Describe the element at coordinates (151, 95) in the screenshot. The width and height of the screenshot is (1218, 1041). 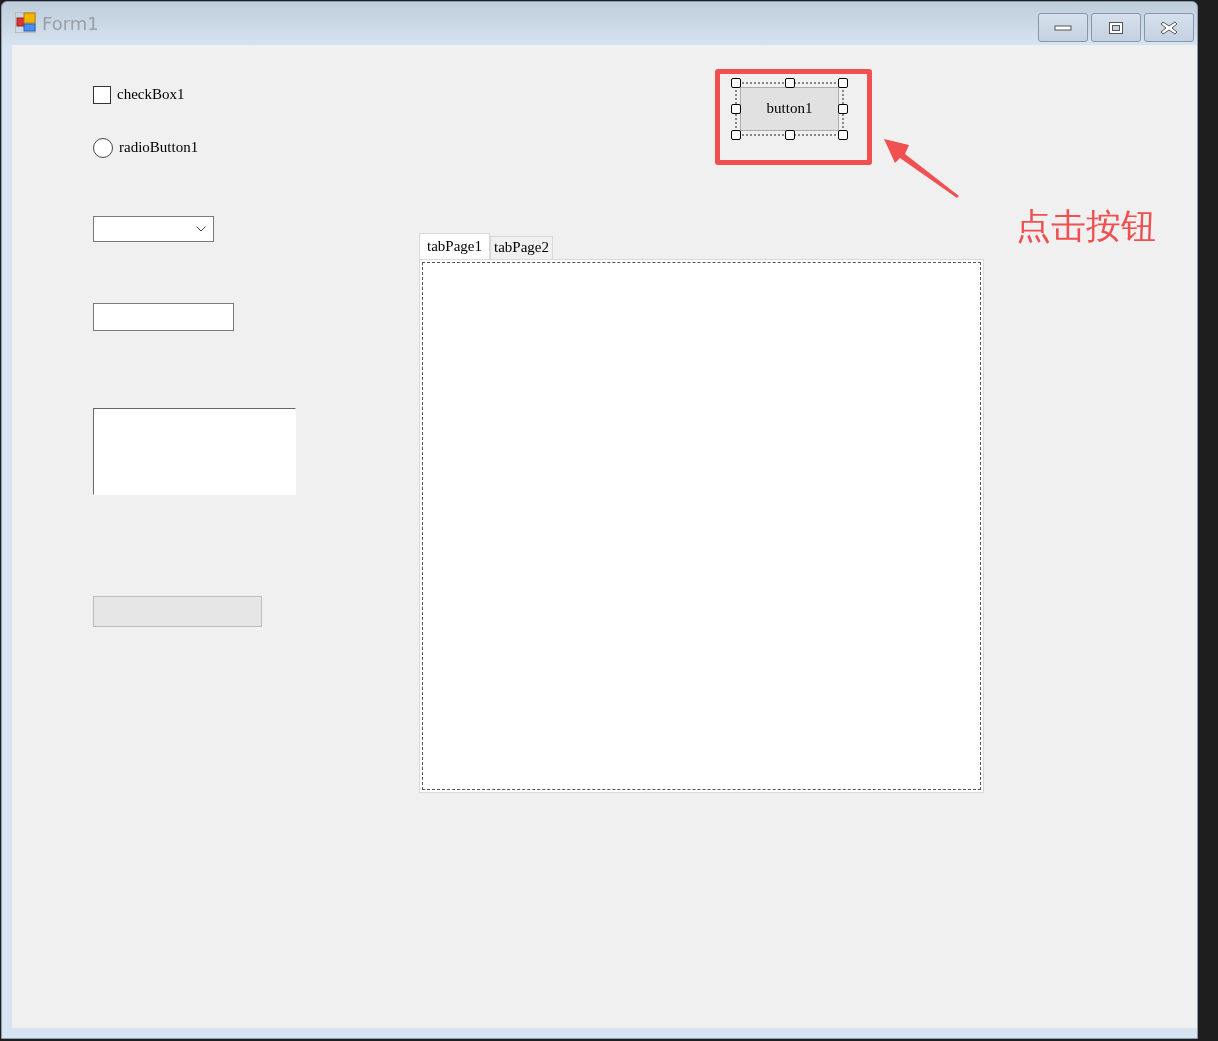
I see `checkbox-label: checkBox1` at that location.